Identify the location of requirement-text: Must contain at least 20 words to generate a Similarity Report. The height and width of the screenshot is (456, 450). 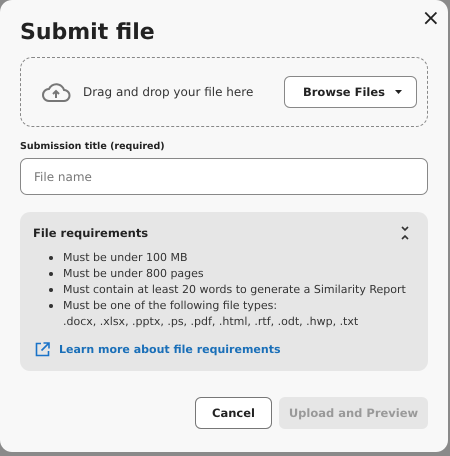
(234, 290).